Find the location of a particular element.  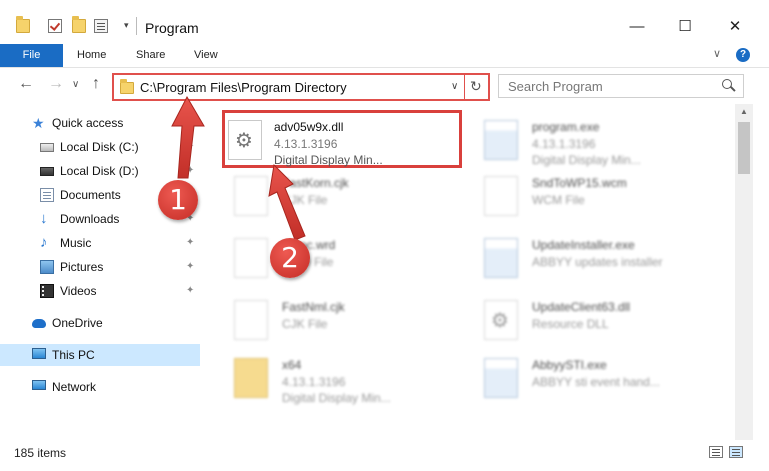

sidebar-item-label: OneDrive is located at coordinates (77, 323).